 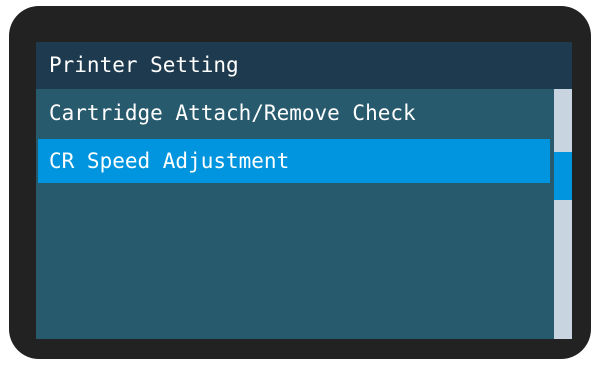 What do you see at coordinates (304, 65) in the screenshot?
I see `title-bar: Printer Setting` at bounding box center [304, 65].